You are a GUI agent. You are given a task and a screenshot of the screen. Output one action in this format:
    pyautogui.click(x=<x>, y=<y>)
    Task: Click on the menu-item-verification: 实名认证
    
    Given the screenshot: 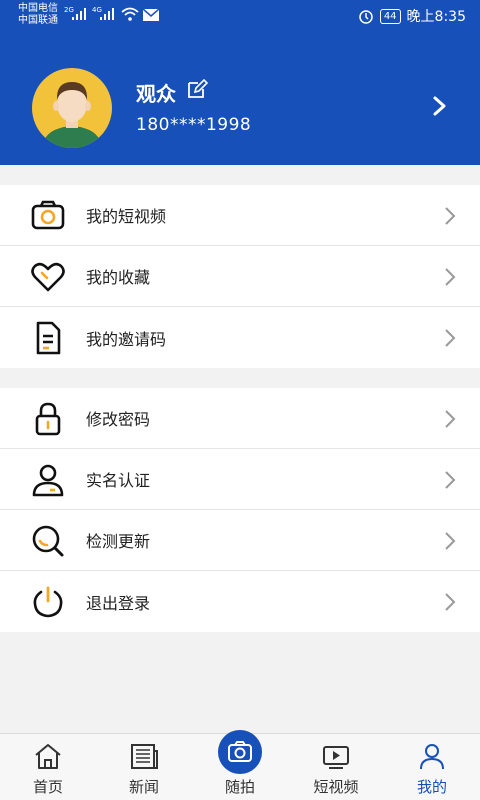 What is the action you would take?
    pyautogui.click(x=240, y=479)
    